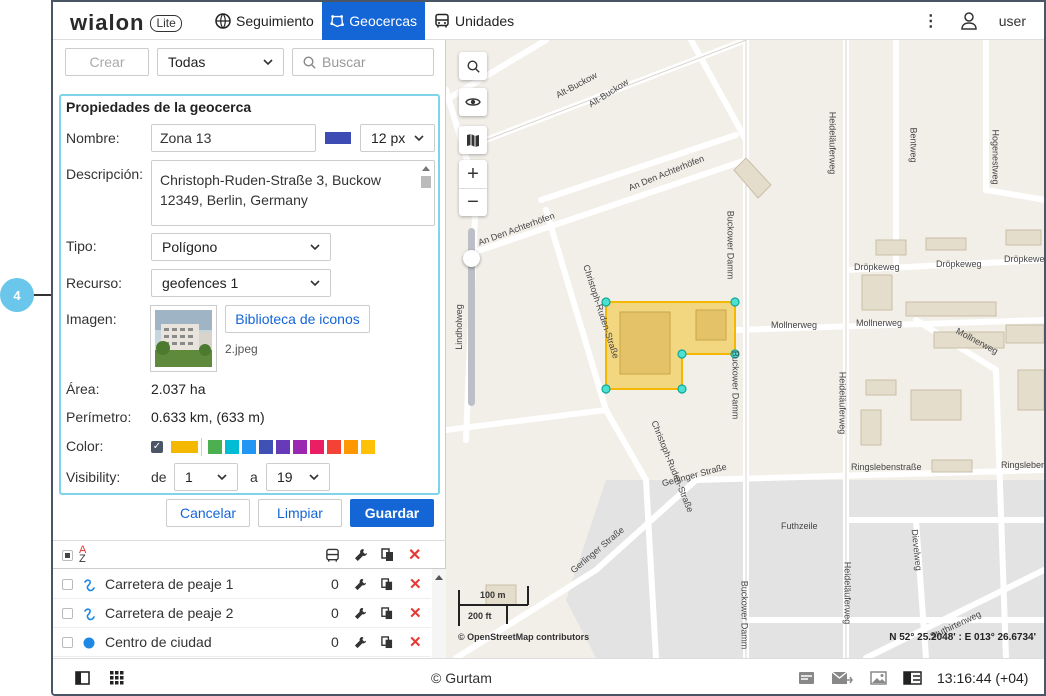 This screenshot has height=696, width=1046. I want to click on list-scrollbar, so click(439, 613).